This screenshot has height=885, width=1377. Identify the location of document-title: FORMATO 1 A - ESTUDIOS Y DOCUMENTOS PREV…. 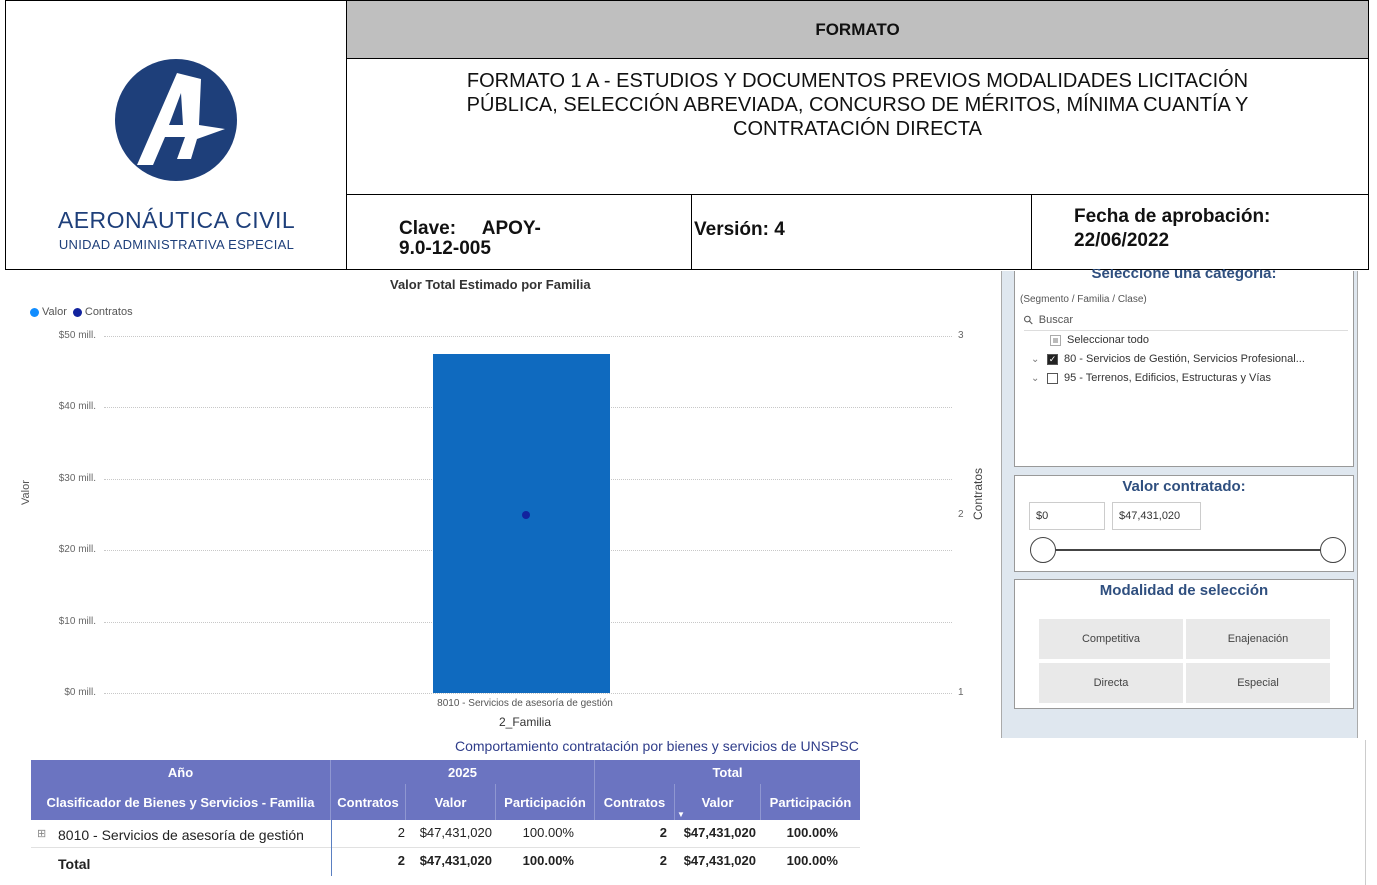
(857, 127).